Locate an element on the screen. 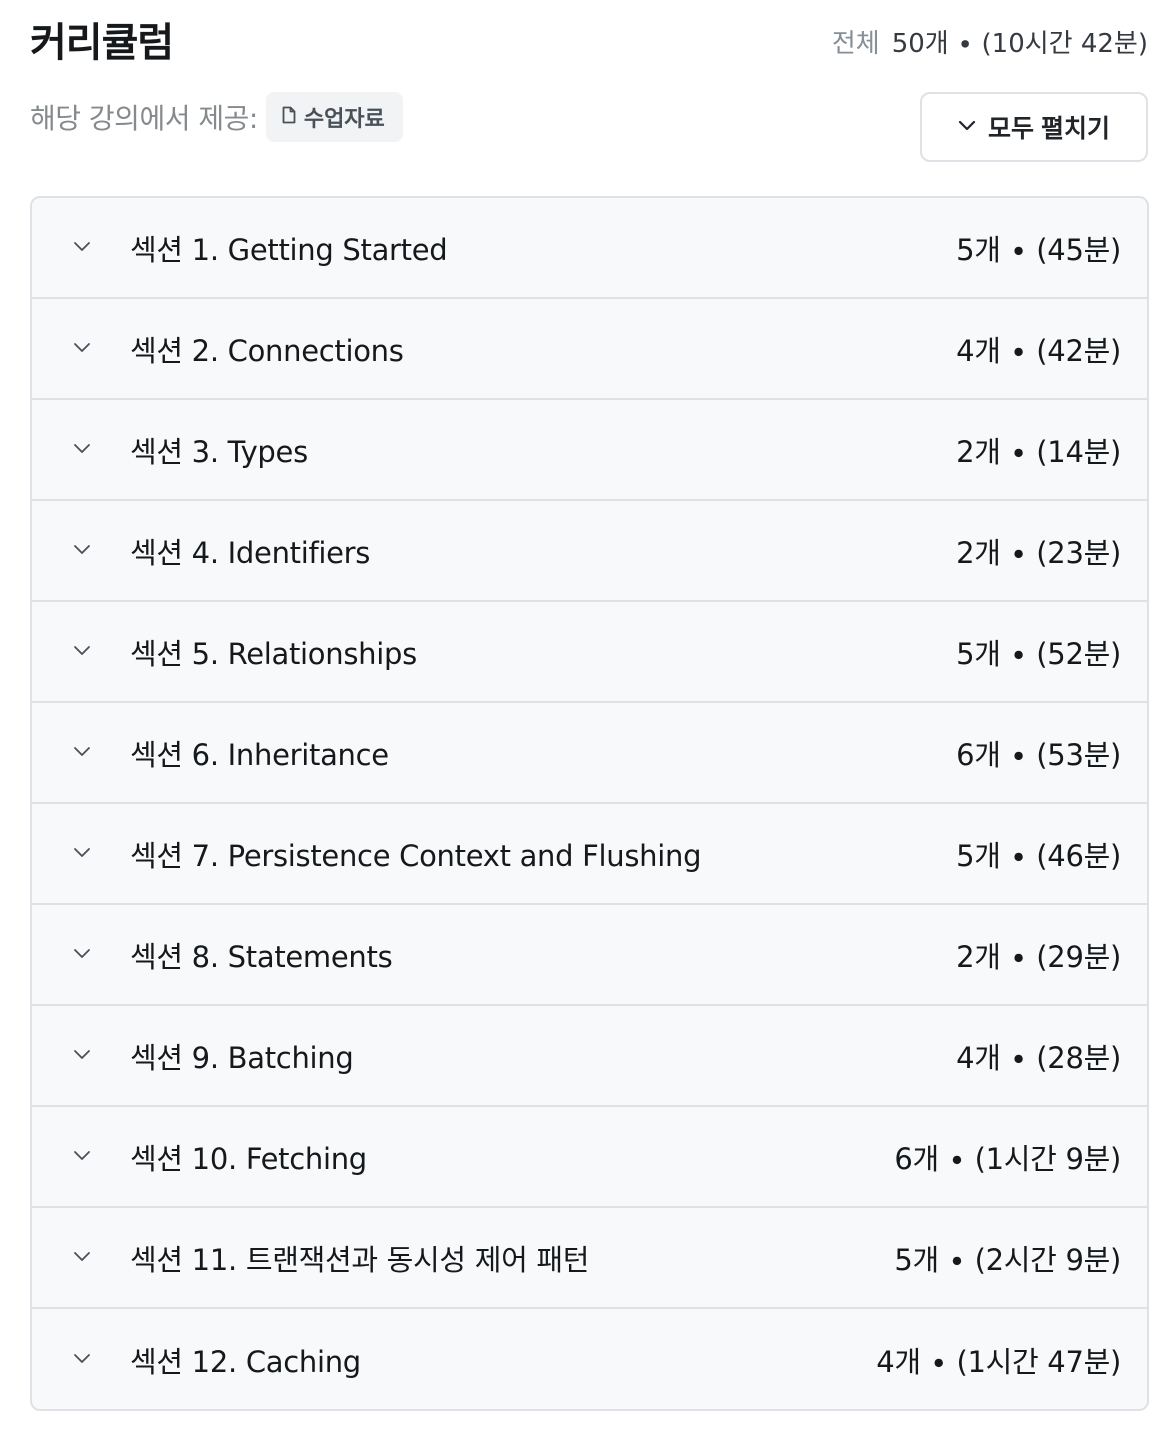 The image size is (1172, 1430). section-title: 섹션 3. Types is located at coordinates (219, 451).